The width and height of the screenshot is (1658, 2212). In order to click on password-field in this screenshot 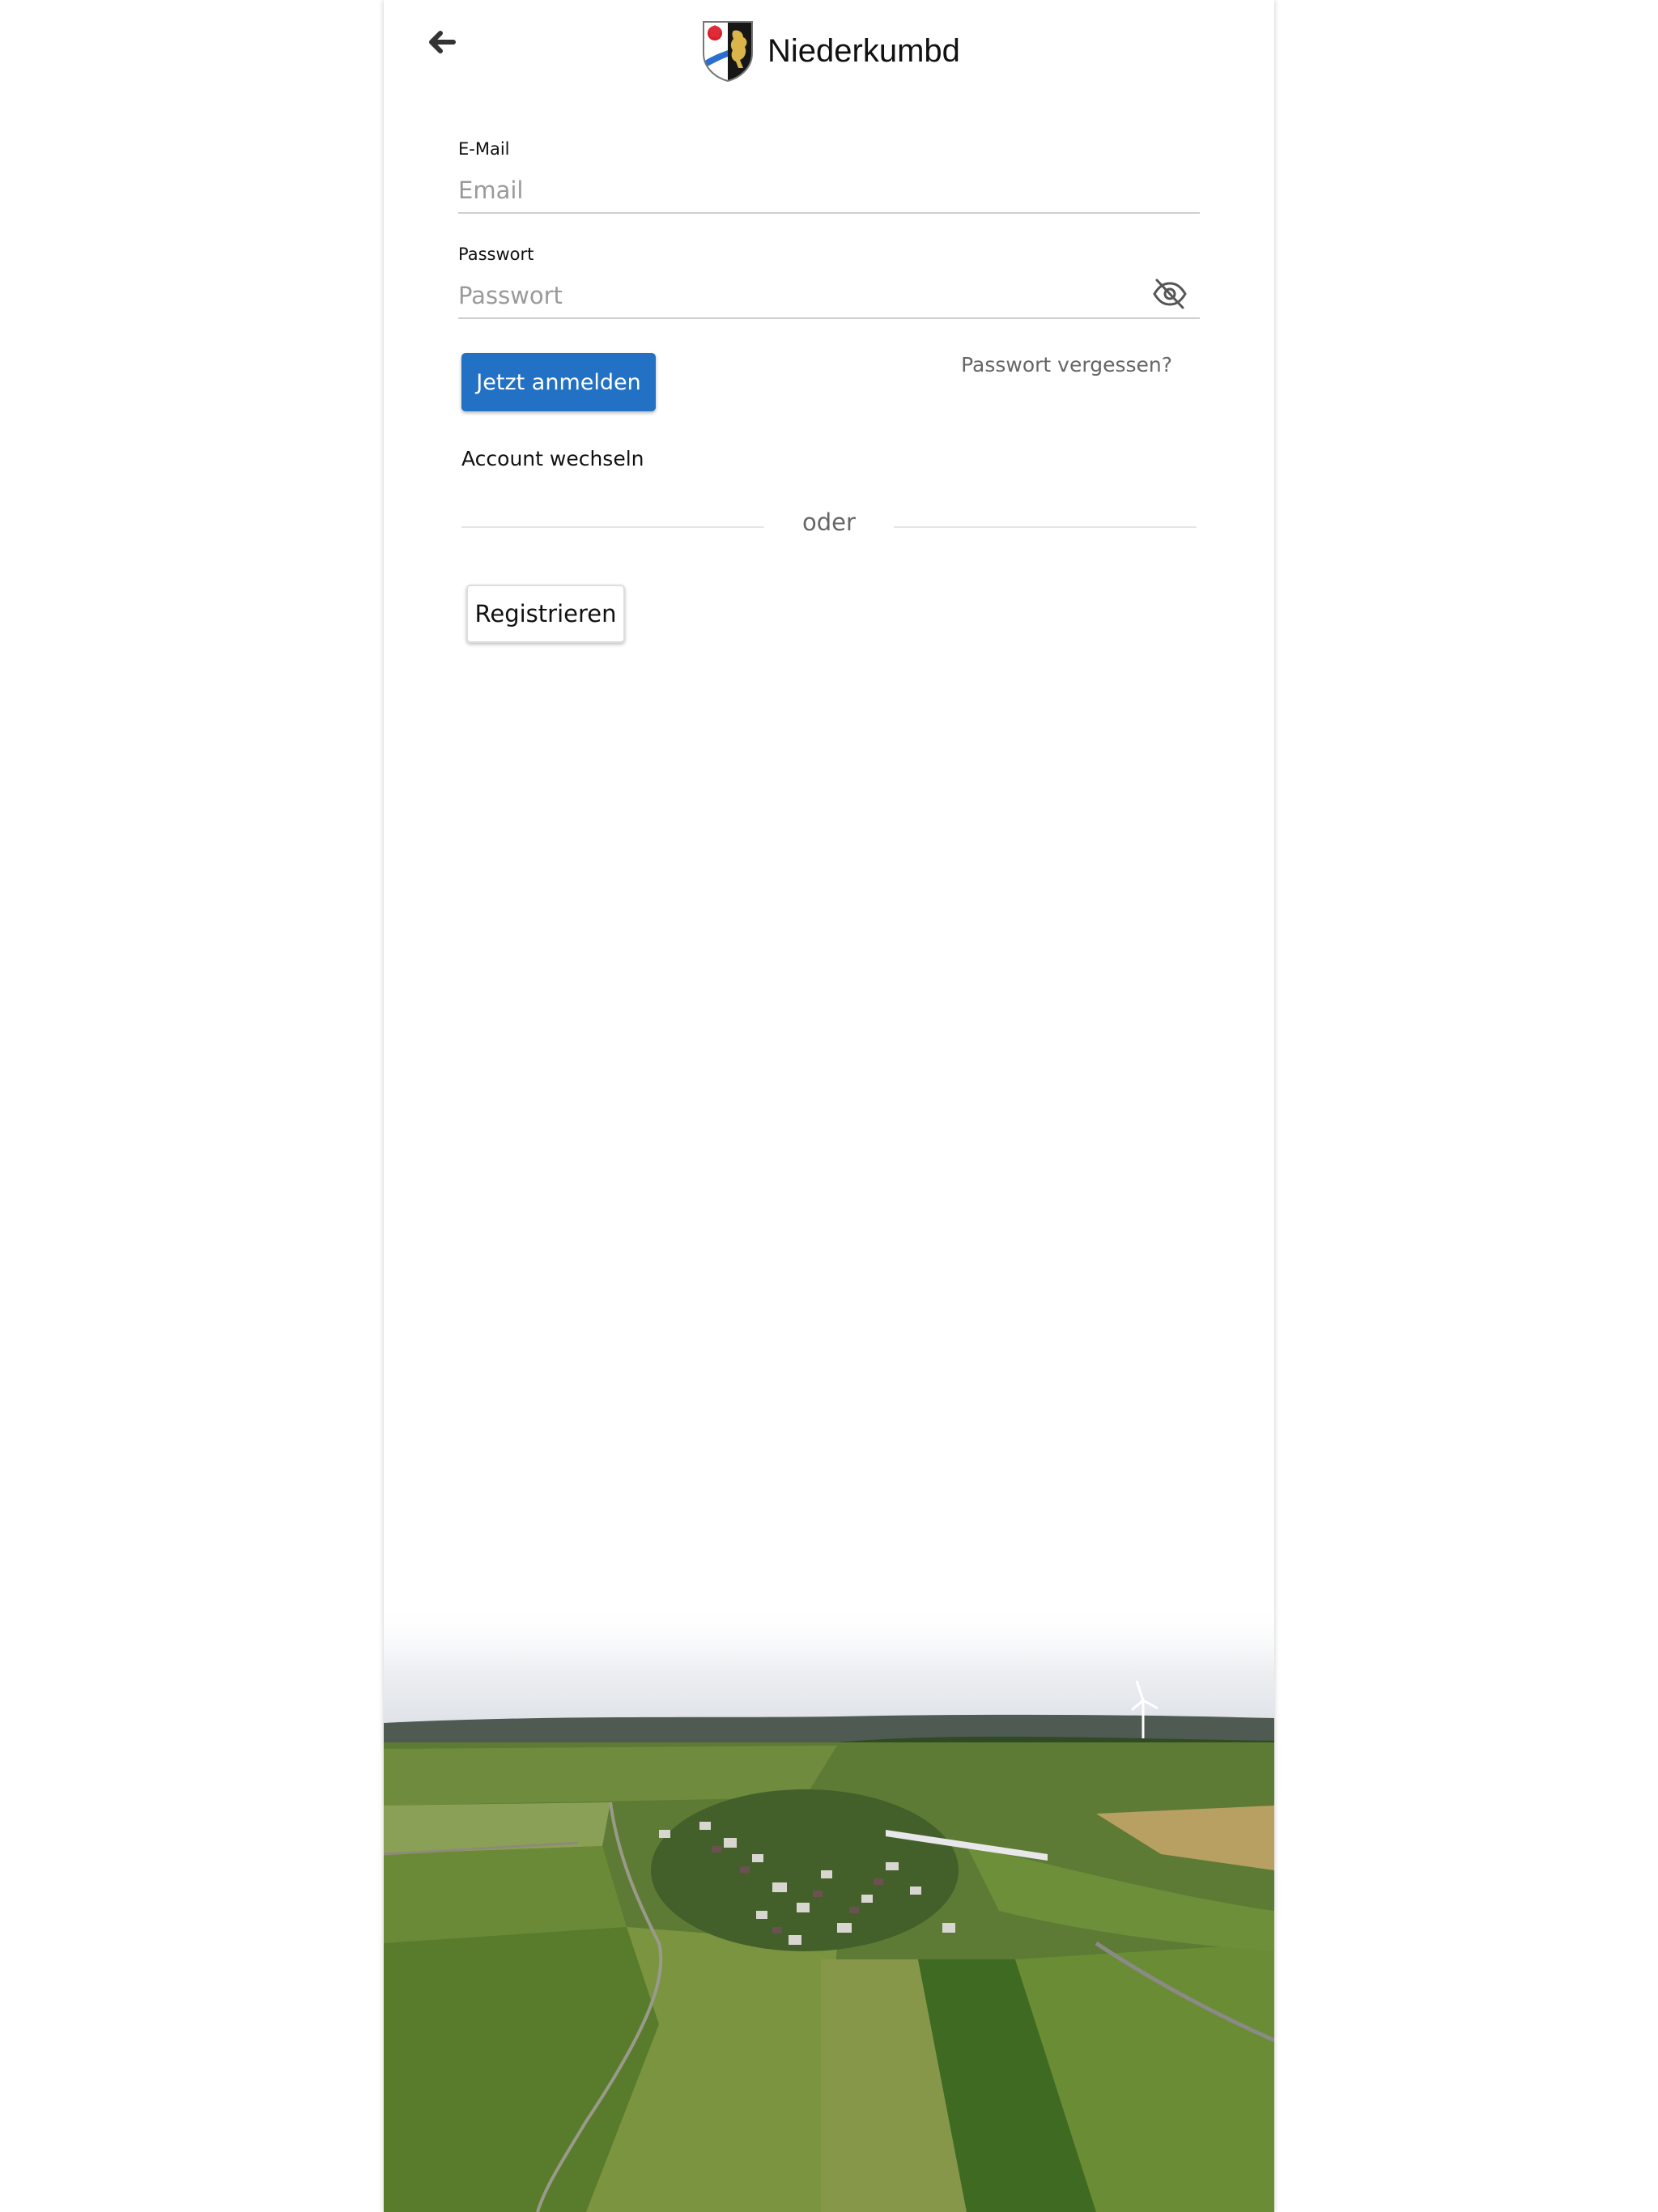, I will do `click(829, 297)`.